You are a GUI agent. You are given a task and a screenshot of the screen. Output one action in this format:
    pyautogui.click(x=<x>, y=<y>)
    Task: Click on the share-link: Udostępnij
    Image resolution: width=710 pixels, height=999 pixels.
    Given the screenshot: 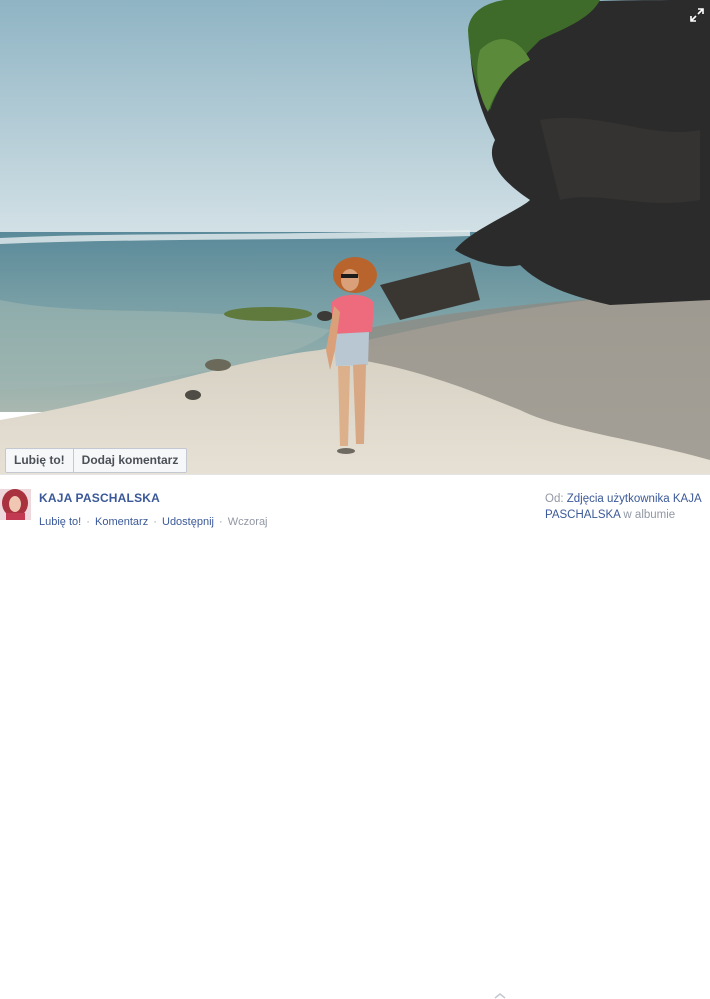 What is the action you would take?
    pyautogui.click(x=188, y=522)
    